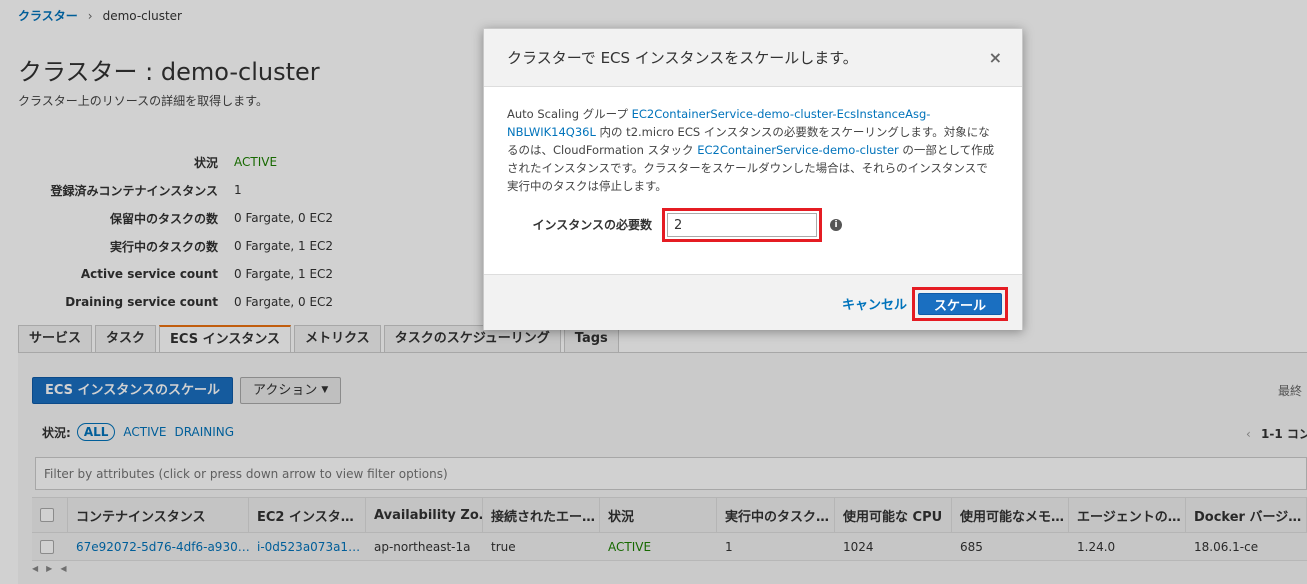  I want to click on cancel-button: キャンセル, so click(874, 303).